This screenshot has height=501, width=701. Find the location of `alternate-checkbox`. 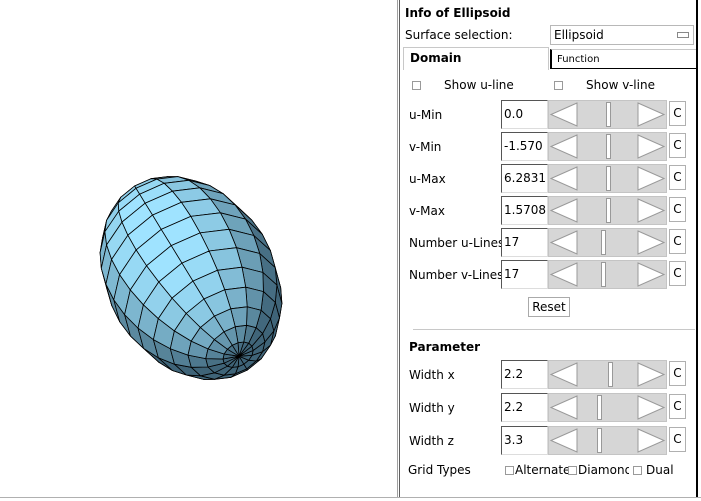

alternate-checkbox is located at coordinates (509, 470).